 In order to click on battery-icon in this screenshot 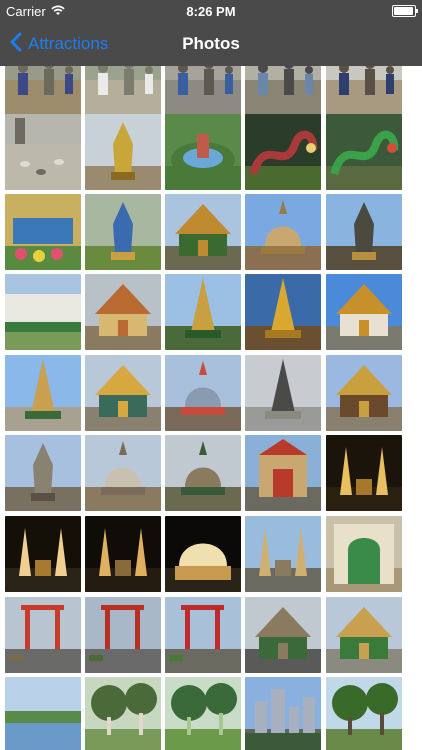, I will do `click(405, 11)`.